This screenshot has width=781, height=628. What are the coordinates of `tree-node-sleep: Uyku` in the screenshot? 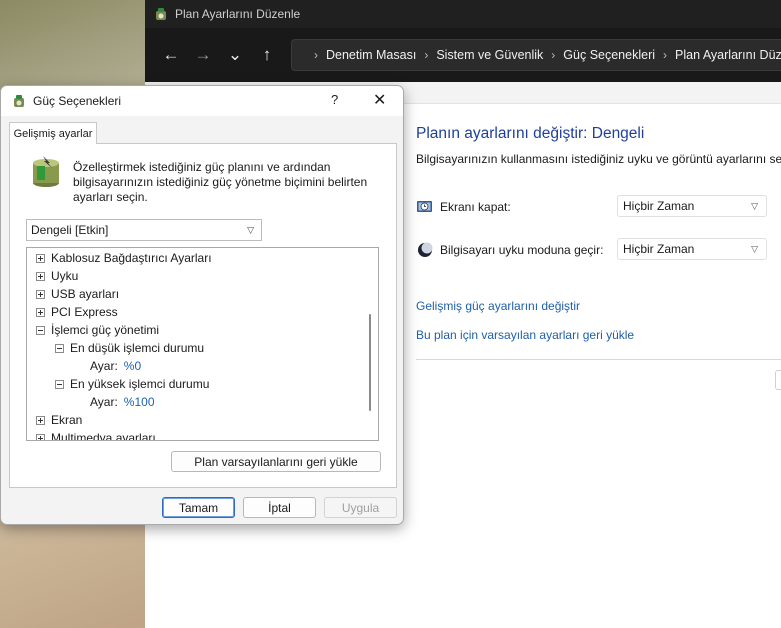 It's located at (57, 276).